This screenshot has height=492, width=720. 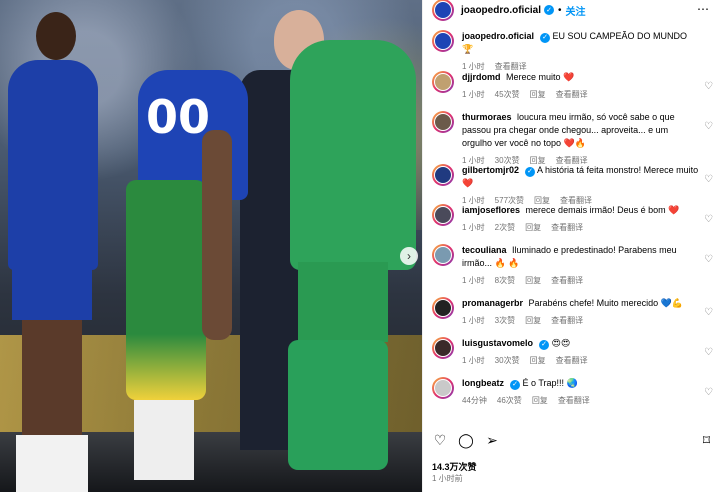 I want to click on comment-username: tecouliana, so click(x=484, y=250).